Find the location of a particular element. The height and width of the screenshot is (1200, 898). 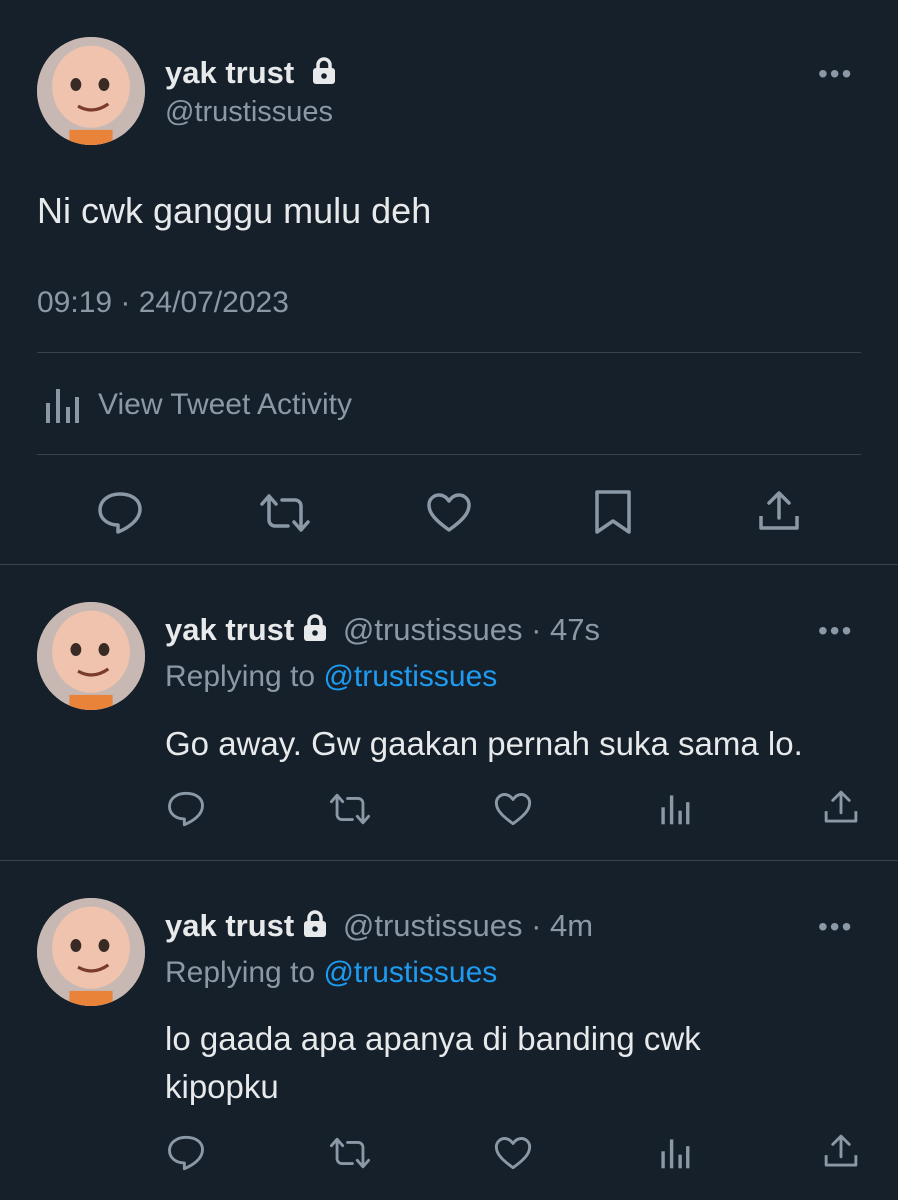

reply-header: yak trust @trustissues · 4m is located at coordinates (379, 927).